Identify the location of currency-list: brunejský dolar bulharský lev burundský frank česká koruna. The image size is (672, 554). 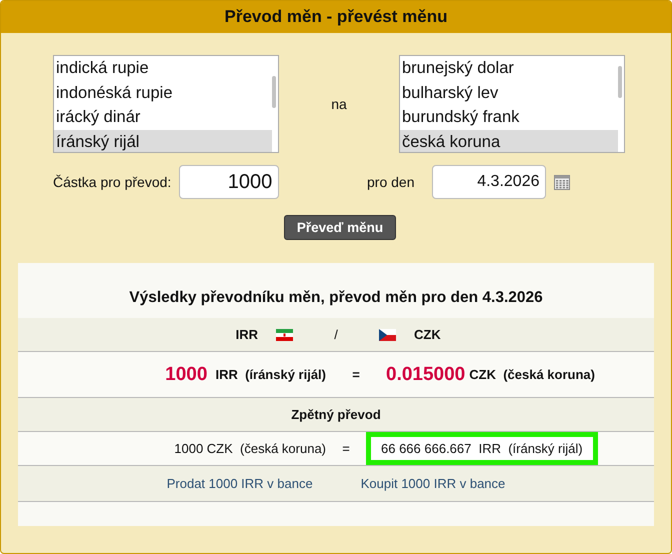
(512, 104).